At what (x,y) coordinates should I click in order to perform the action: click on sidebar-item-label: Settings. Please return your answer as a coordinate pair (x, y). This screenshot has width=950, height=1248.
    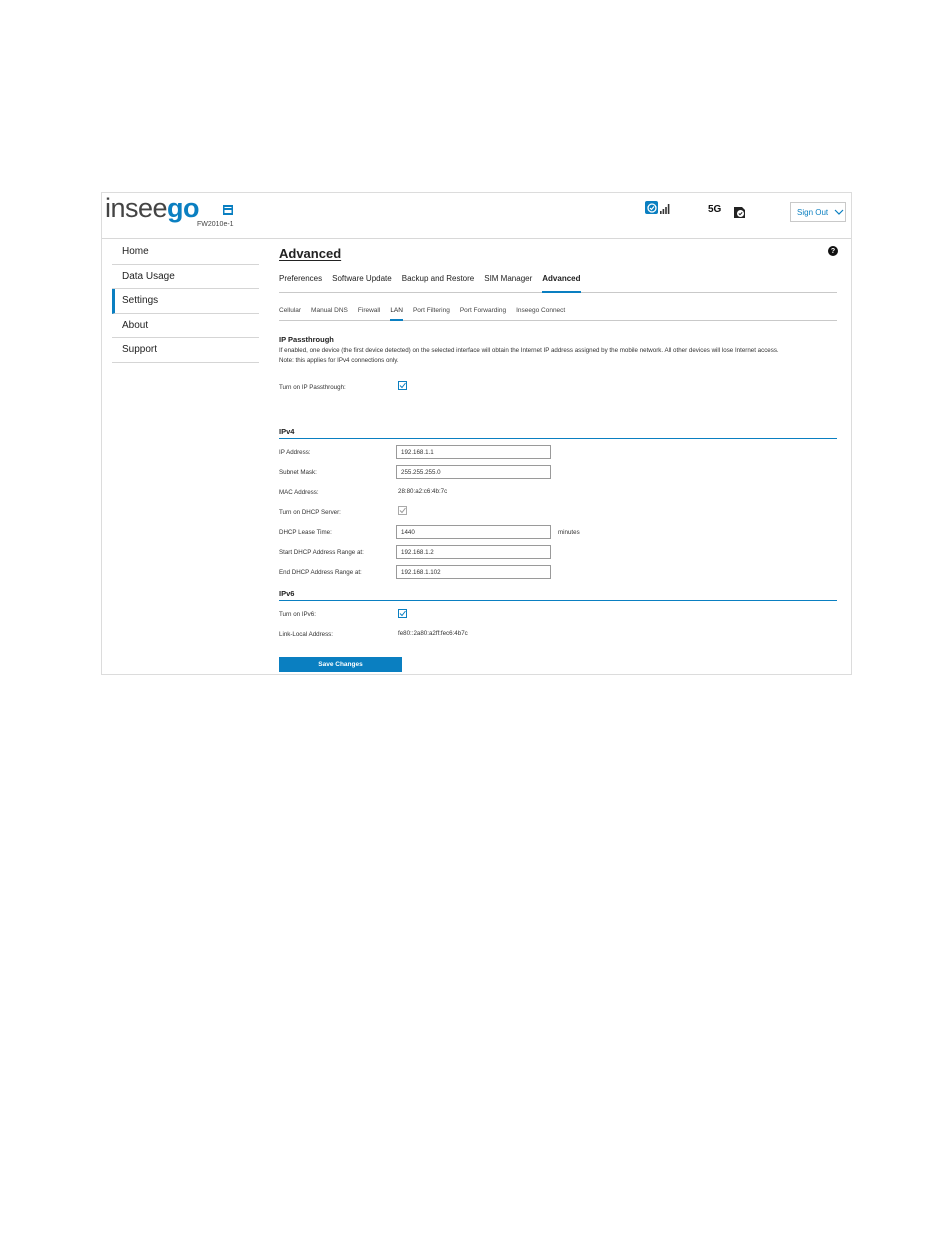
    Looking at the image, I should click on (140, 300).